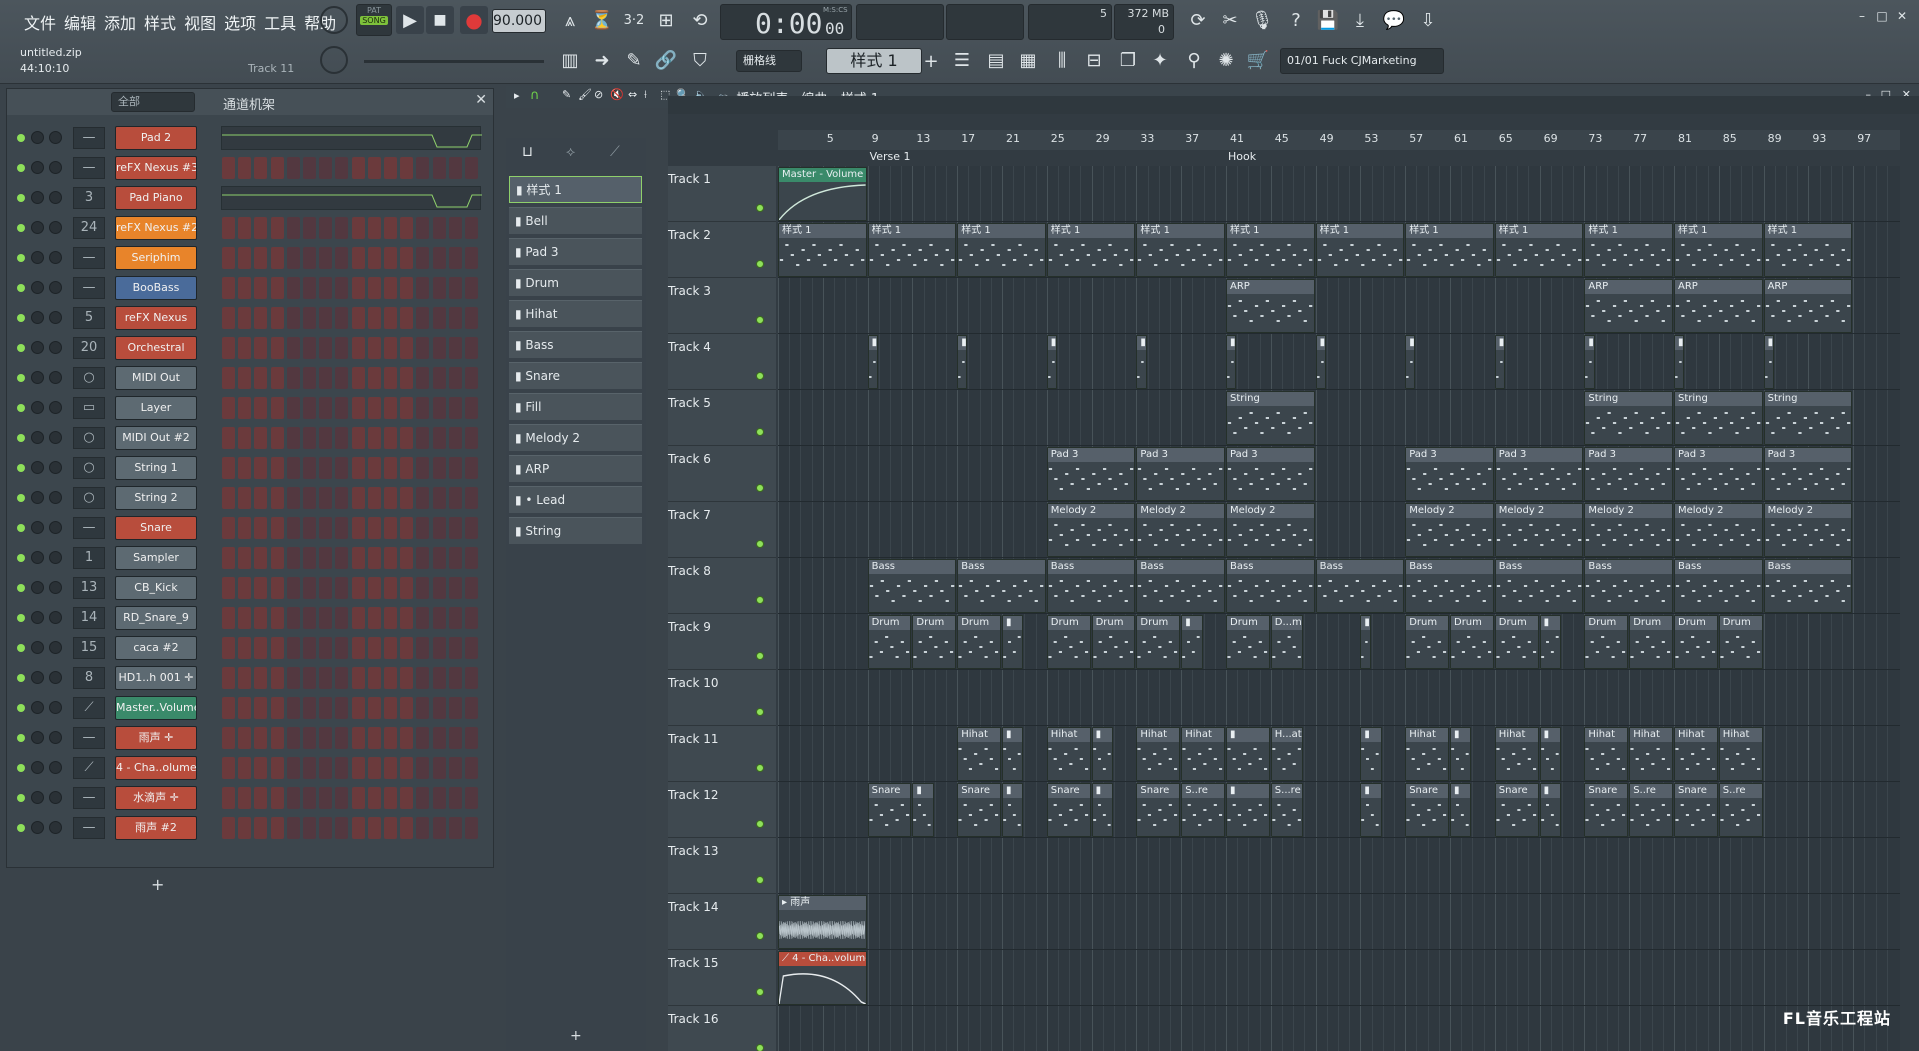 Image resolution: width=1919 pixels, height=1051 pixels. What do you see at coordinates (40, 22) in the screenshot?
I see `menu-item: 文件` at bounding box center [40, 22].